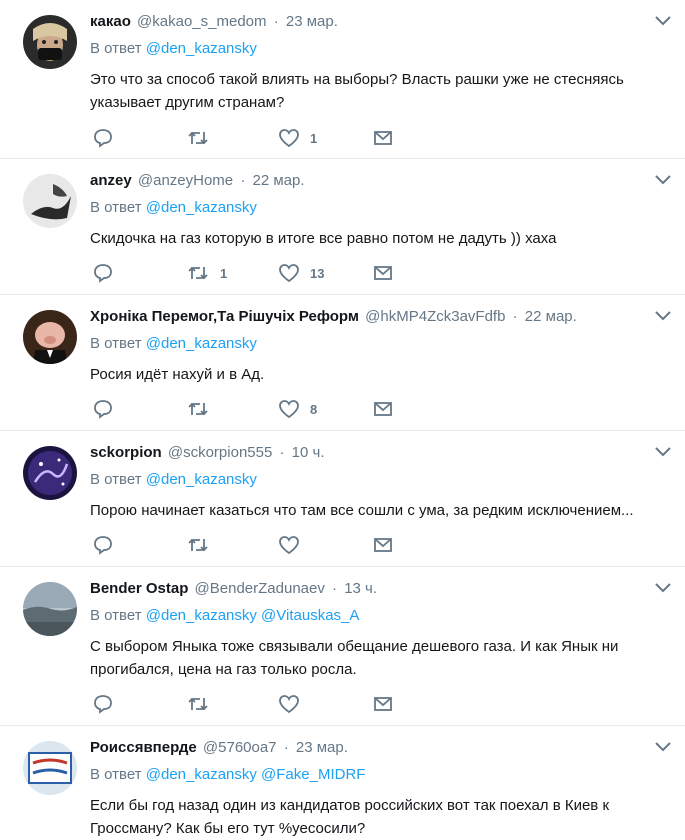 The height and width of the screenshot is (840, 685). I want to click on timestamp: 13 ч., so click(360, 588).